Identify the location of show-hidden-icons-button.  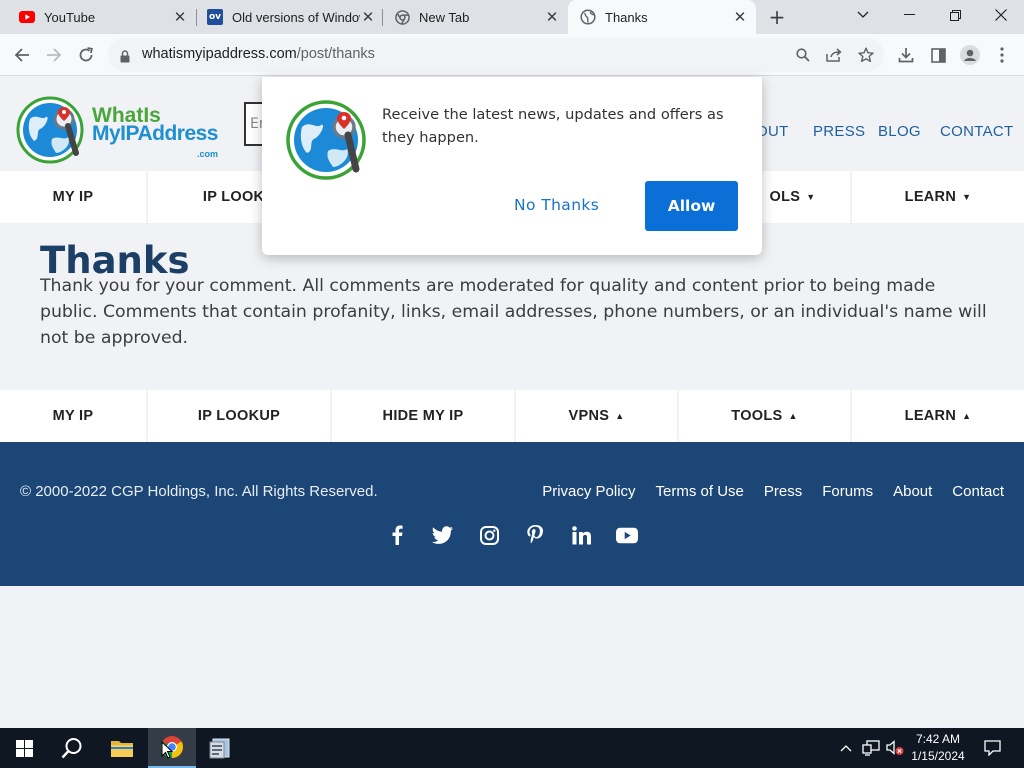
(846, 748).